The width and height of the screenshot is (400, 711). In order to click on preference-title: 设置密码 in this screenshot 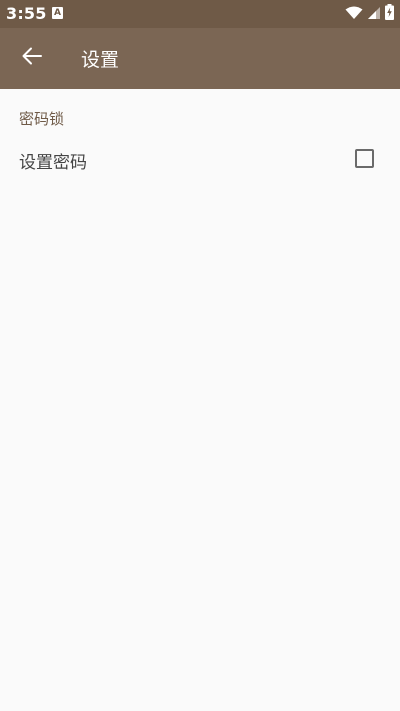, I will do `click(53, 163)`.